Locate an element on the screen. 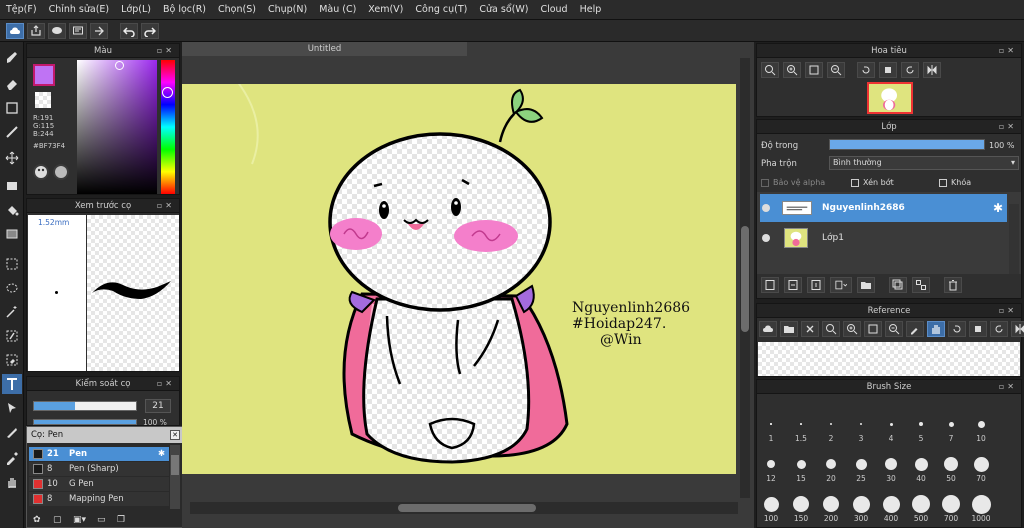 This screenshot has height=528, width=1024. reference-rotate-right-button is located at coordinates (999, 329).